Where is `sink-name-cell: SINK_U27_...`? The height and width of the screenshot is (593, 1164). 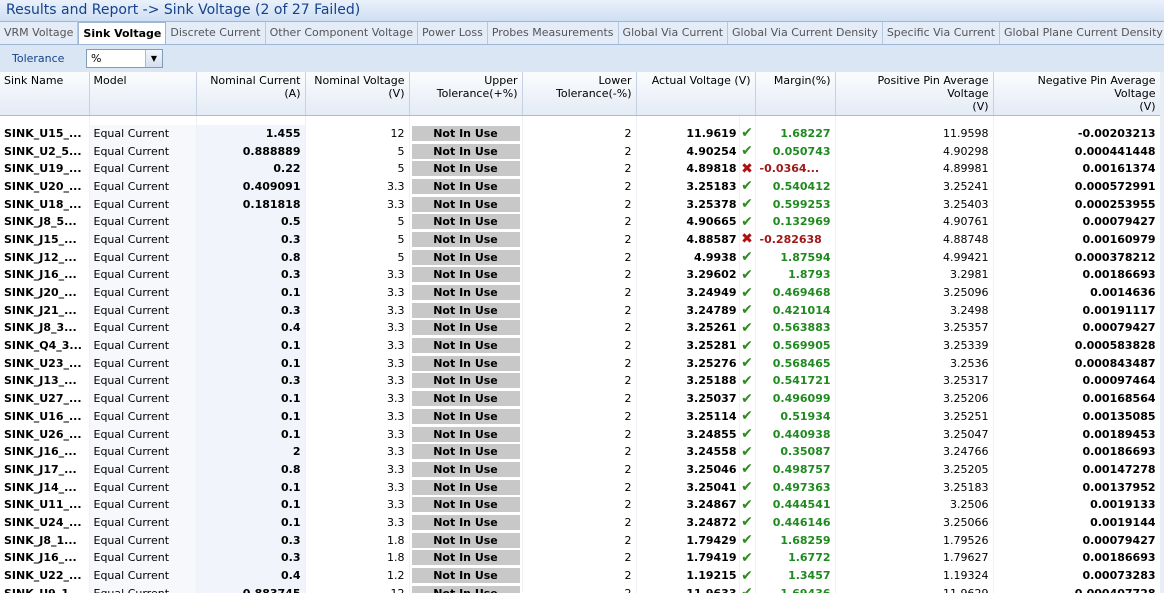 sink-name-cell: SINK_U27_... is located at coordinates (45, 398).